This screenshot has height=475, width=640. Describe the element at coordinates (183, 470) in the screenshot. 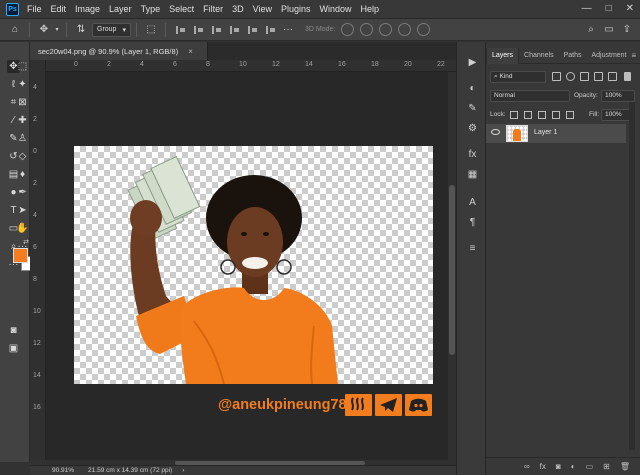

I see `status-menu-arrow: ›` at that location.